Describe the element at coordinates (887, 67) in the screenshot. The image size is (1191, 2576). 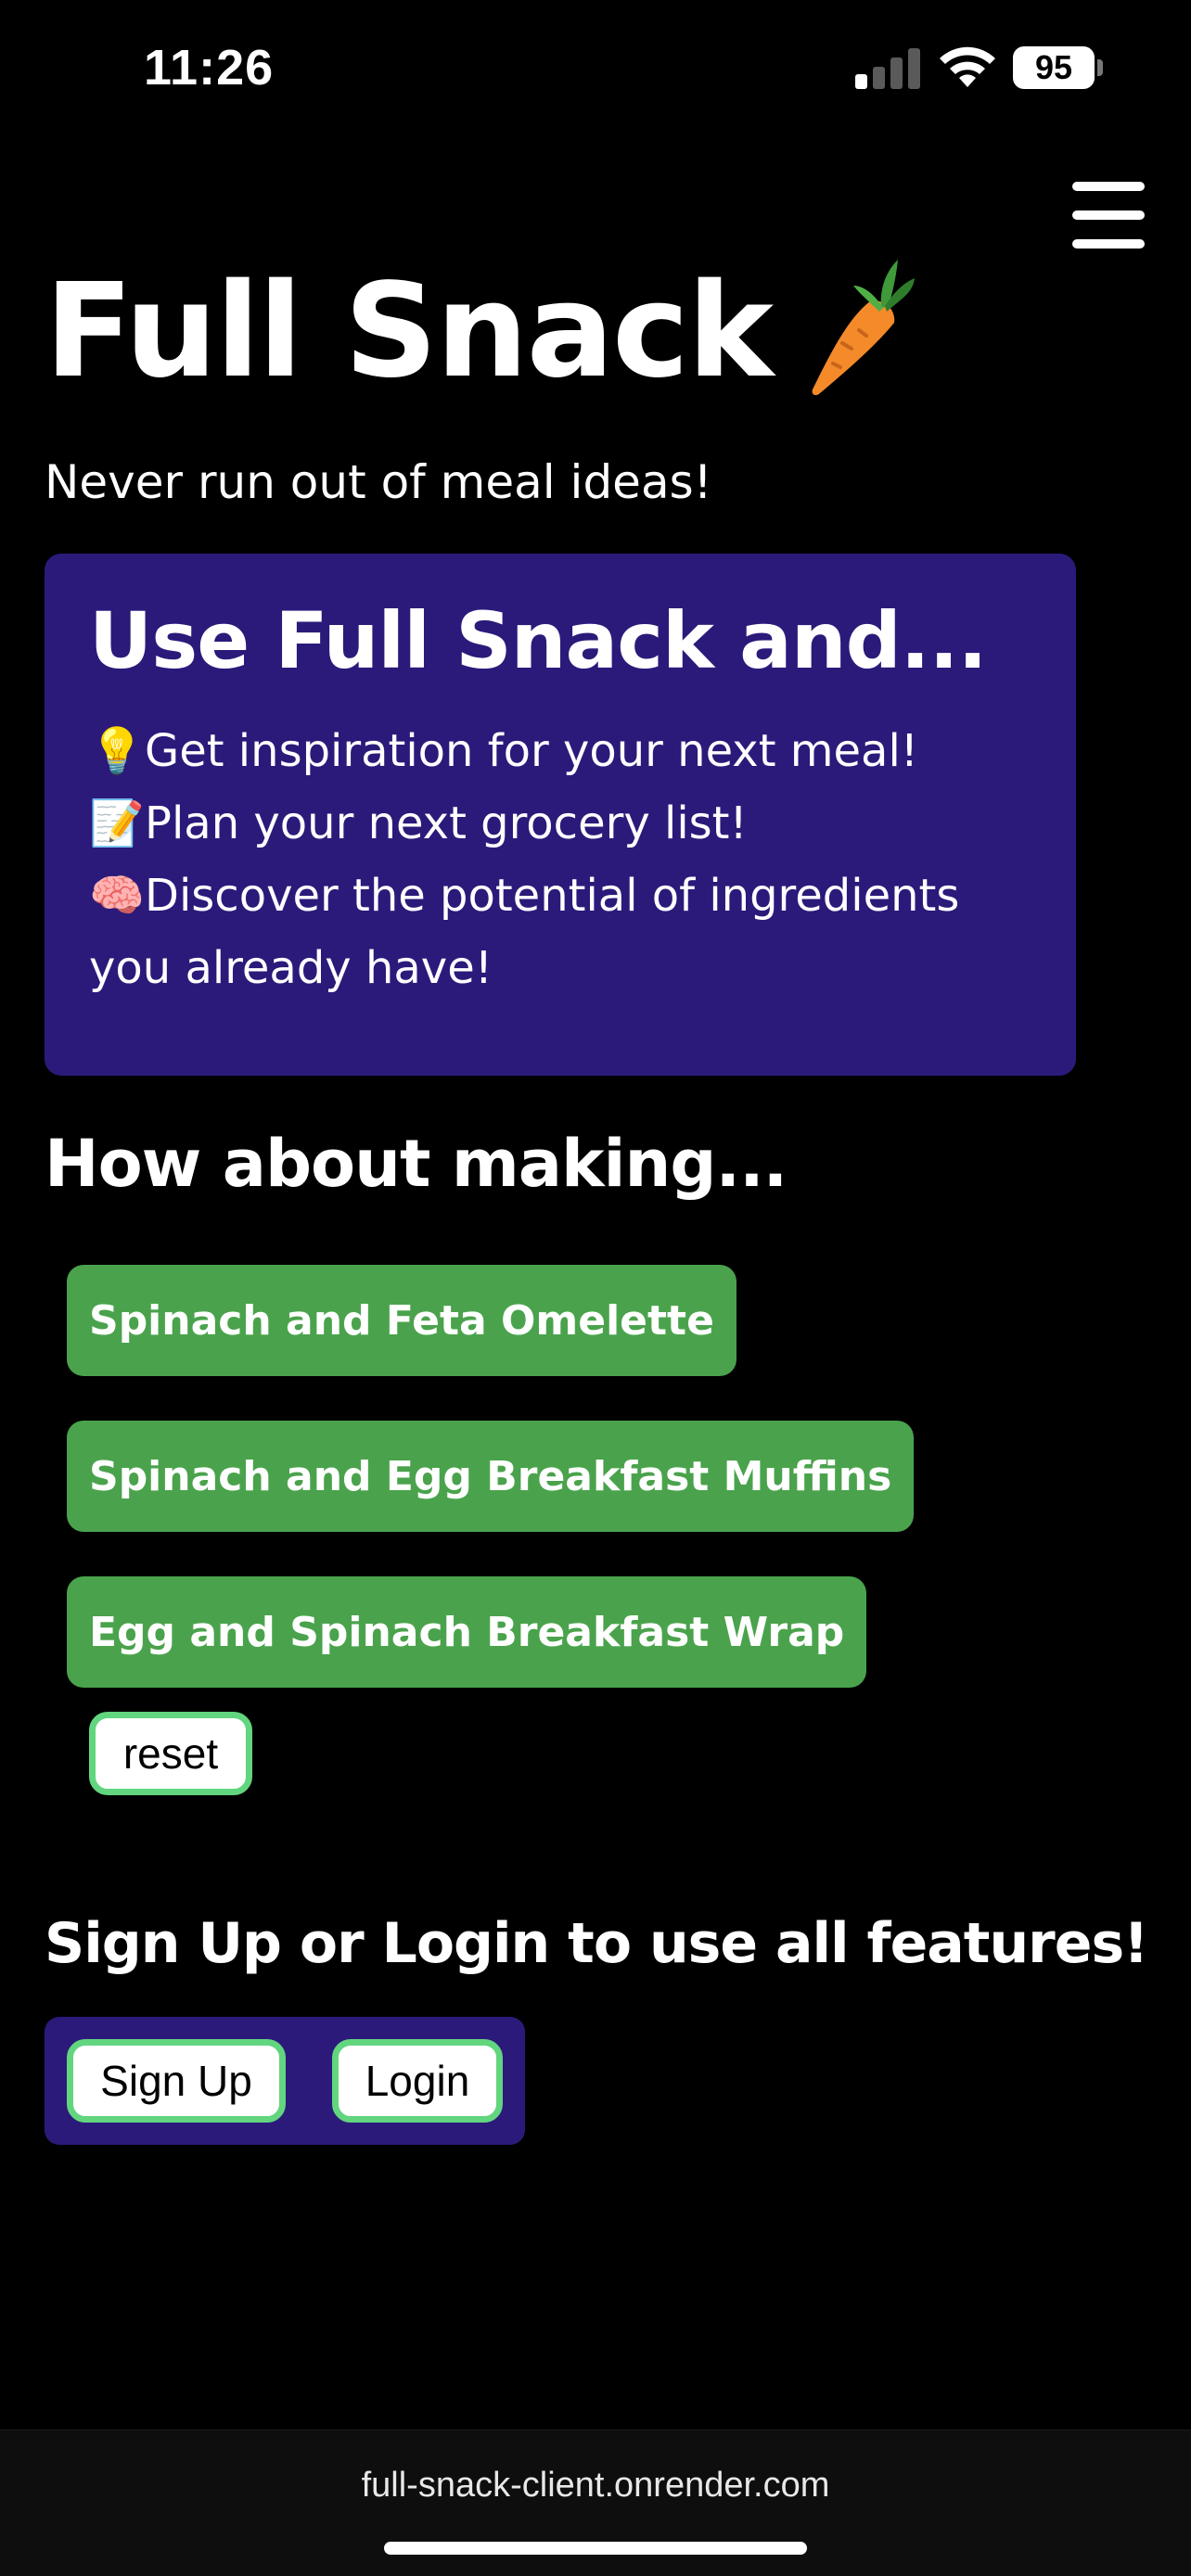
I see `cellular-signal-icon` at that location.